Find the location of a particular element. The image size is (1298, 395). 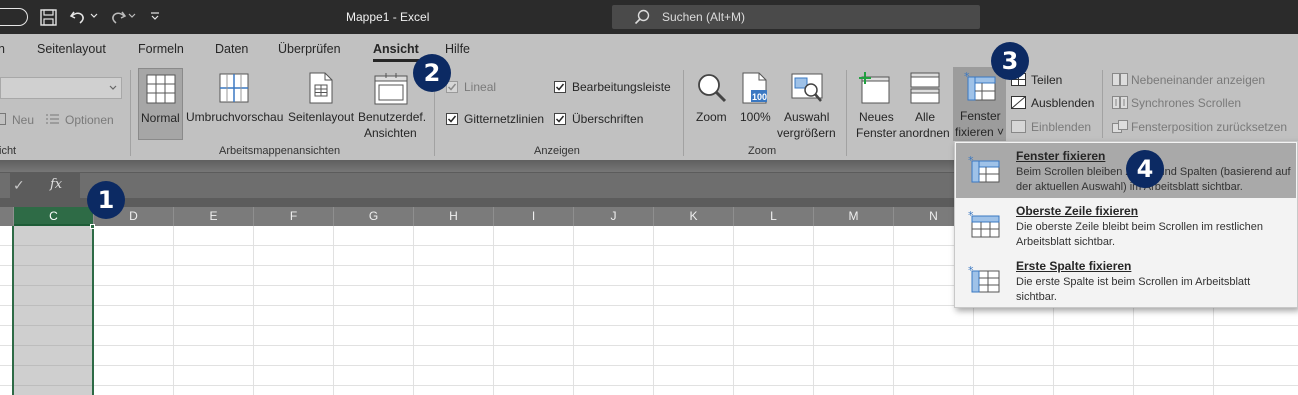

hide-label: Ausblenden is located at coordinates (1063, 103).